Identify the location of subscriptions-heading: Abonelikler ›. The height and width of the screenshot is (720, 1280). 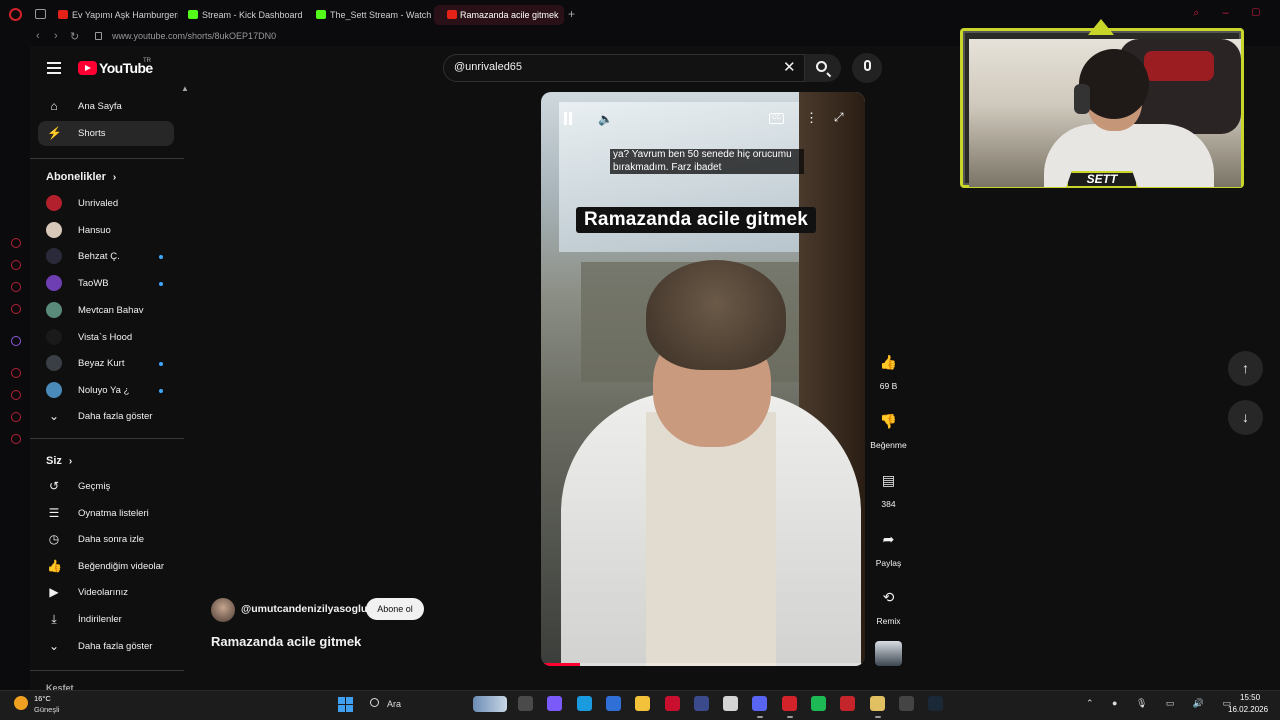
(81, 177).